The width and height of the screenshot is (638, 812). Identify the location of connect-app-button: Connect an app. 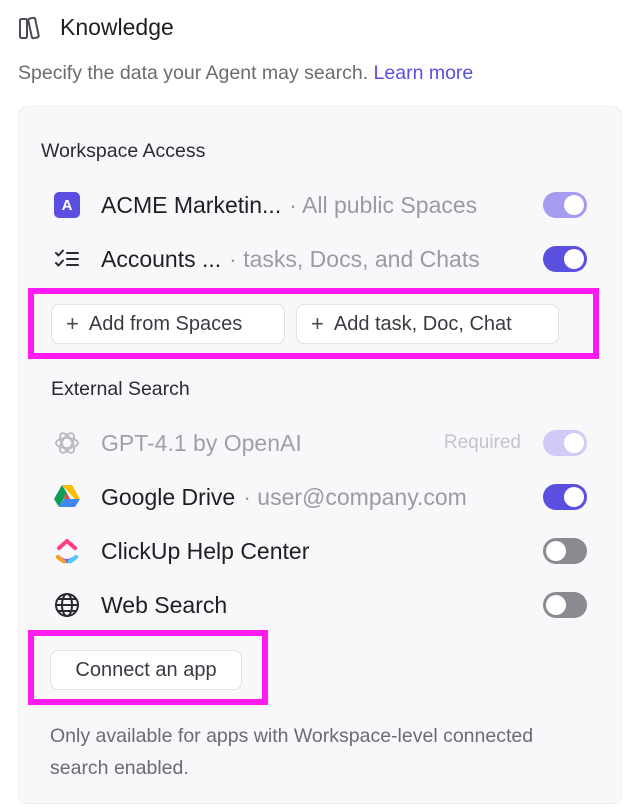
(146, 670).